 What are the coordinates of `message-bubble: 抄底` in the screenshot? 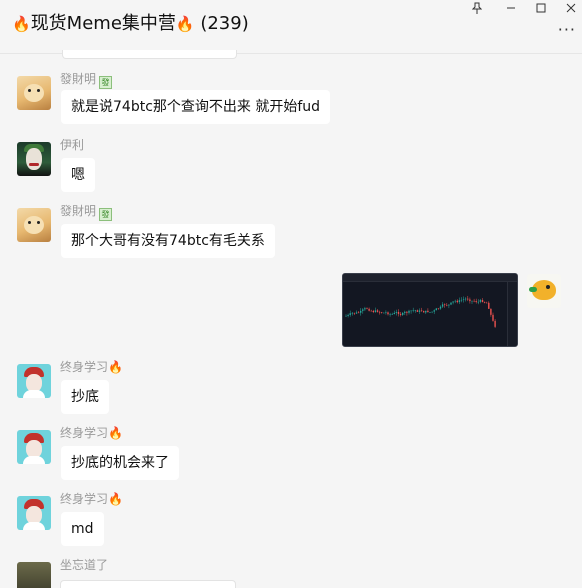 It's located at (85, 397).